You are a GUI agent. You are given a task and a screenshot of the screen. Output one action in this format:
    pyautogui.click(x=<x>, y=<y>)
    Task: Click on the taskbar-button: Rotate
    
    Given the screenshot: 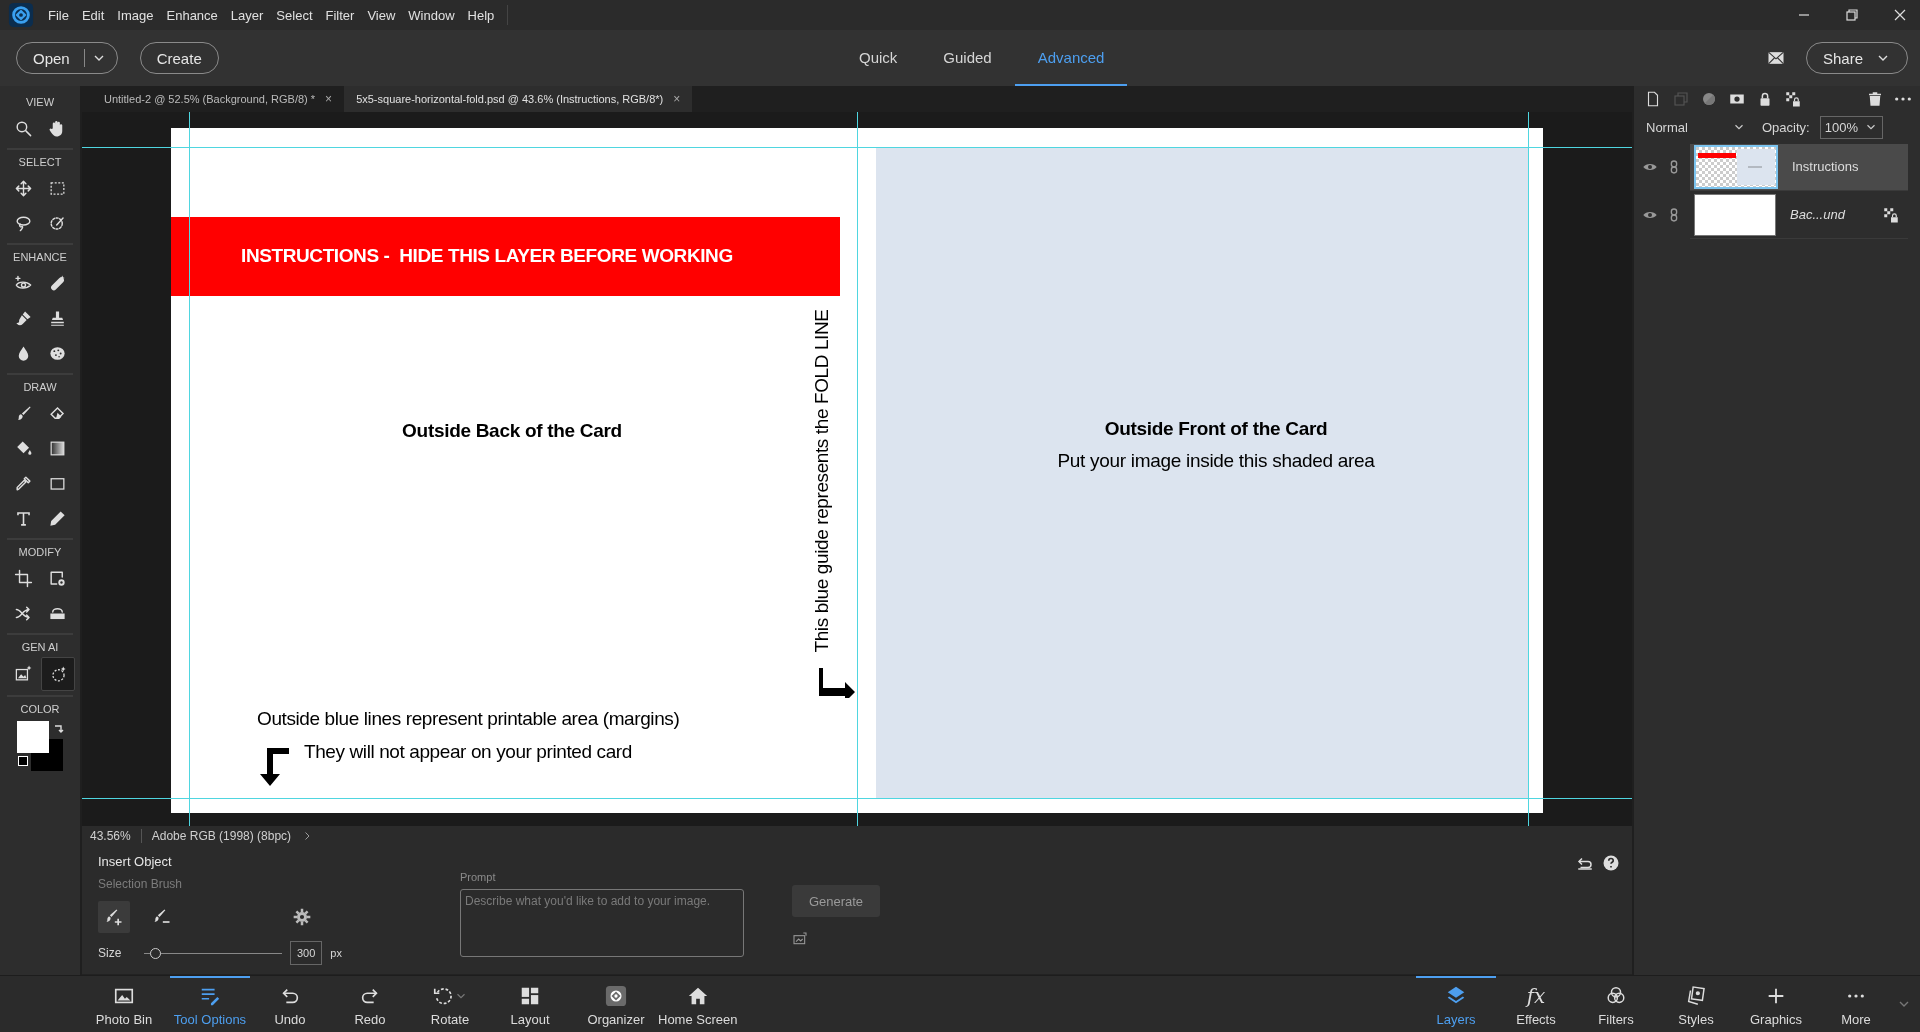 What is the action you would take?
    pyautogui.click(x=450, y=1004)
    